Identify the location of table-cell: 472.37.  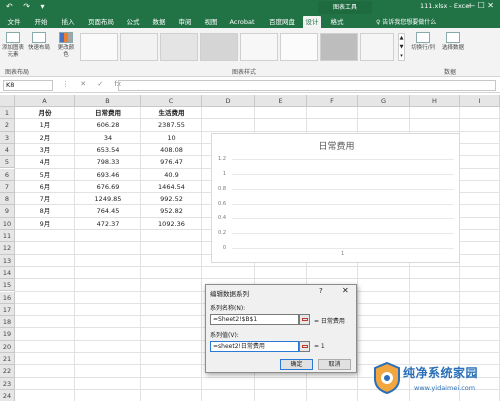
(108, 224).